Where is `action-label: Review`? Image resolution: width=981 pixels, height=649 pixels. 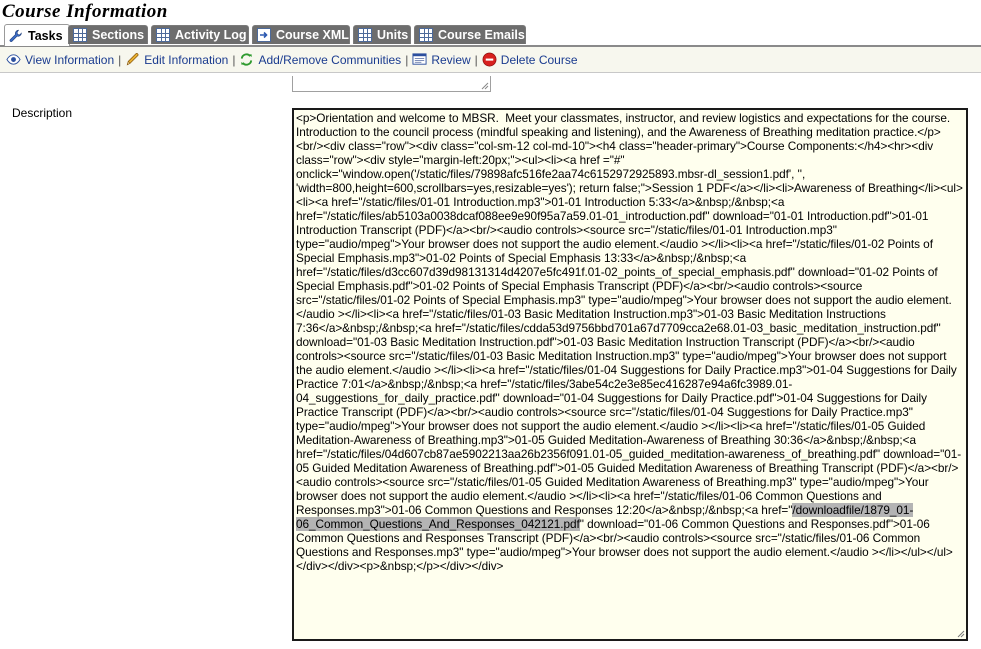
action-label: Review is located at coordinates (451, 59).